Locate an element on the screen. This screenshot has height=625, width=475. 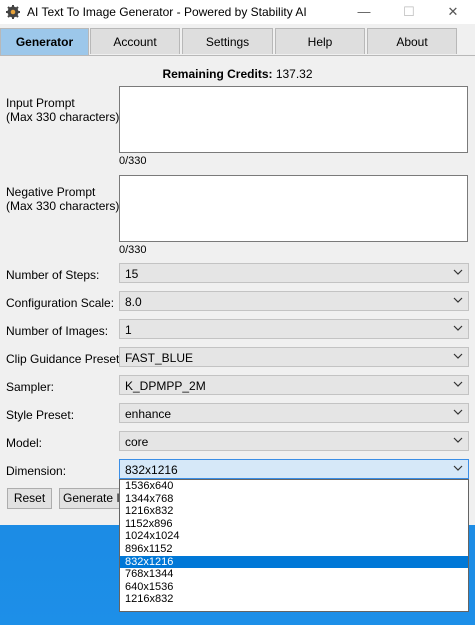
sampler-select: K_DPMPP_2M is located at coordinates (294, 385).